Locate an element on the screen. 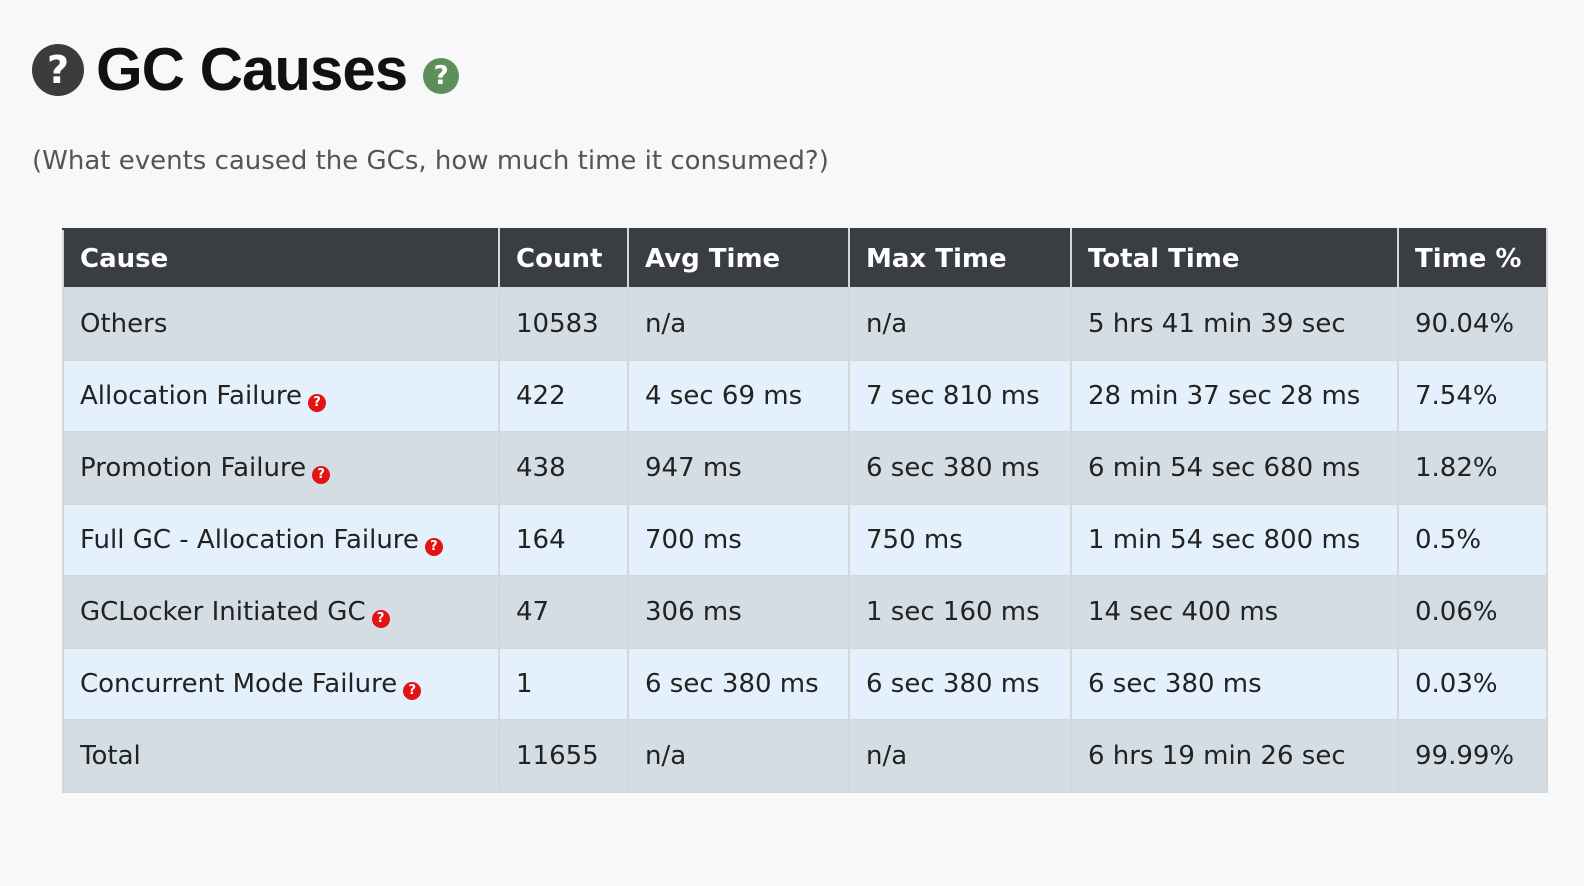 This screenshot has width=1584, height=886. time-pct-cell: 99.99% is located at coordinates (1472, 756).